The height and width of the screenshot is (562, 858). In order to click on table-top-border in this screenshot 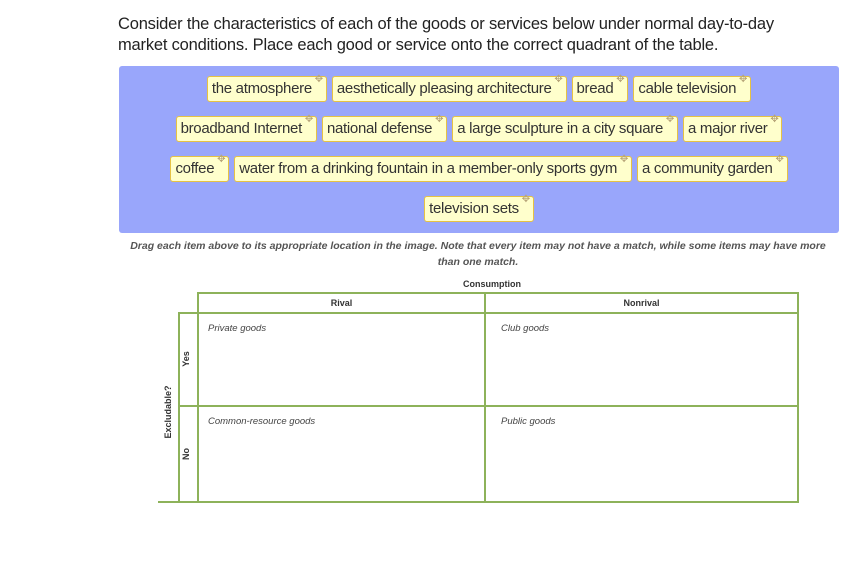, I will do `click(498, 293)`.